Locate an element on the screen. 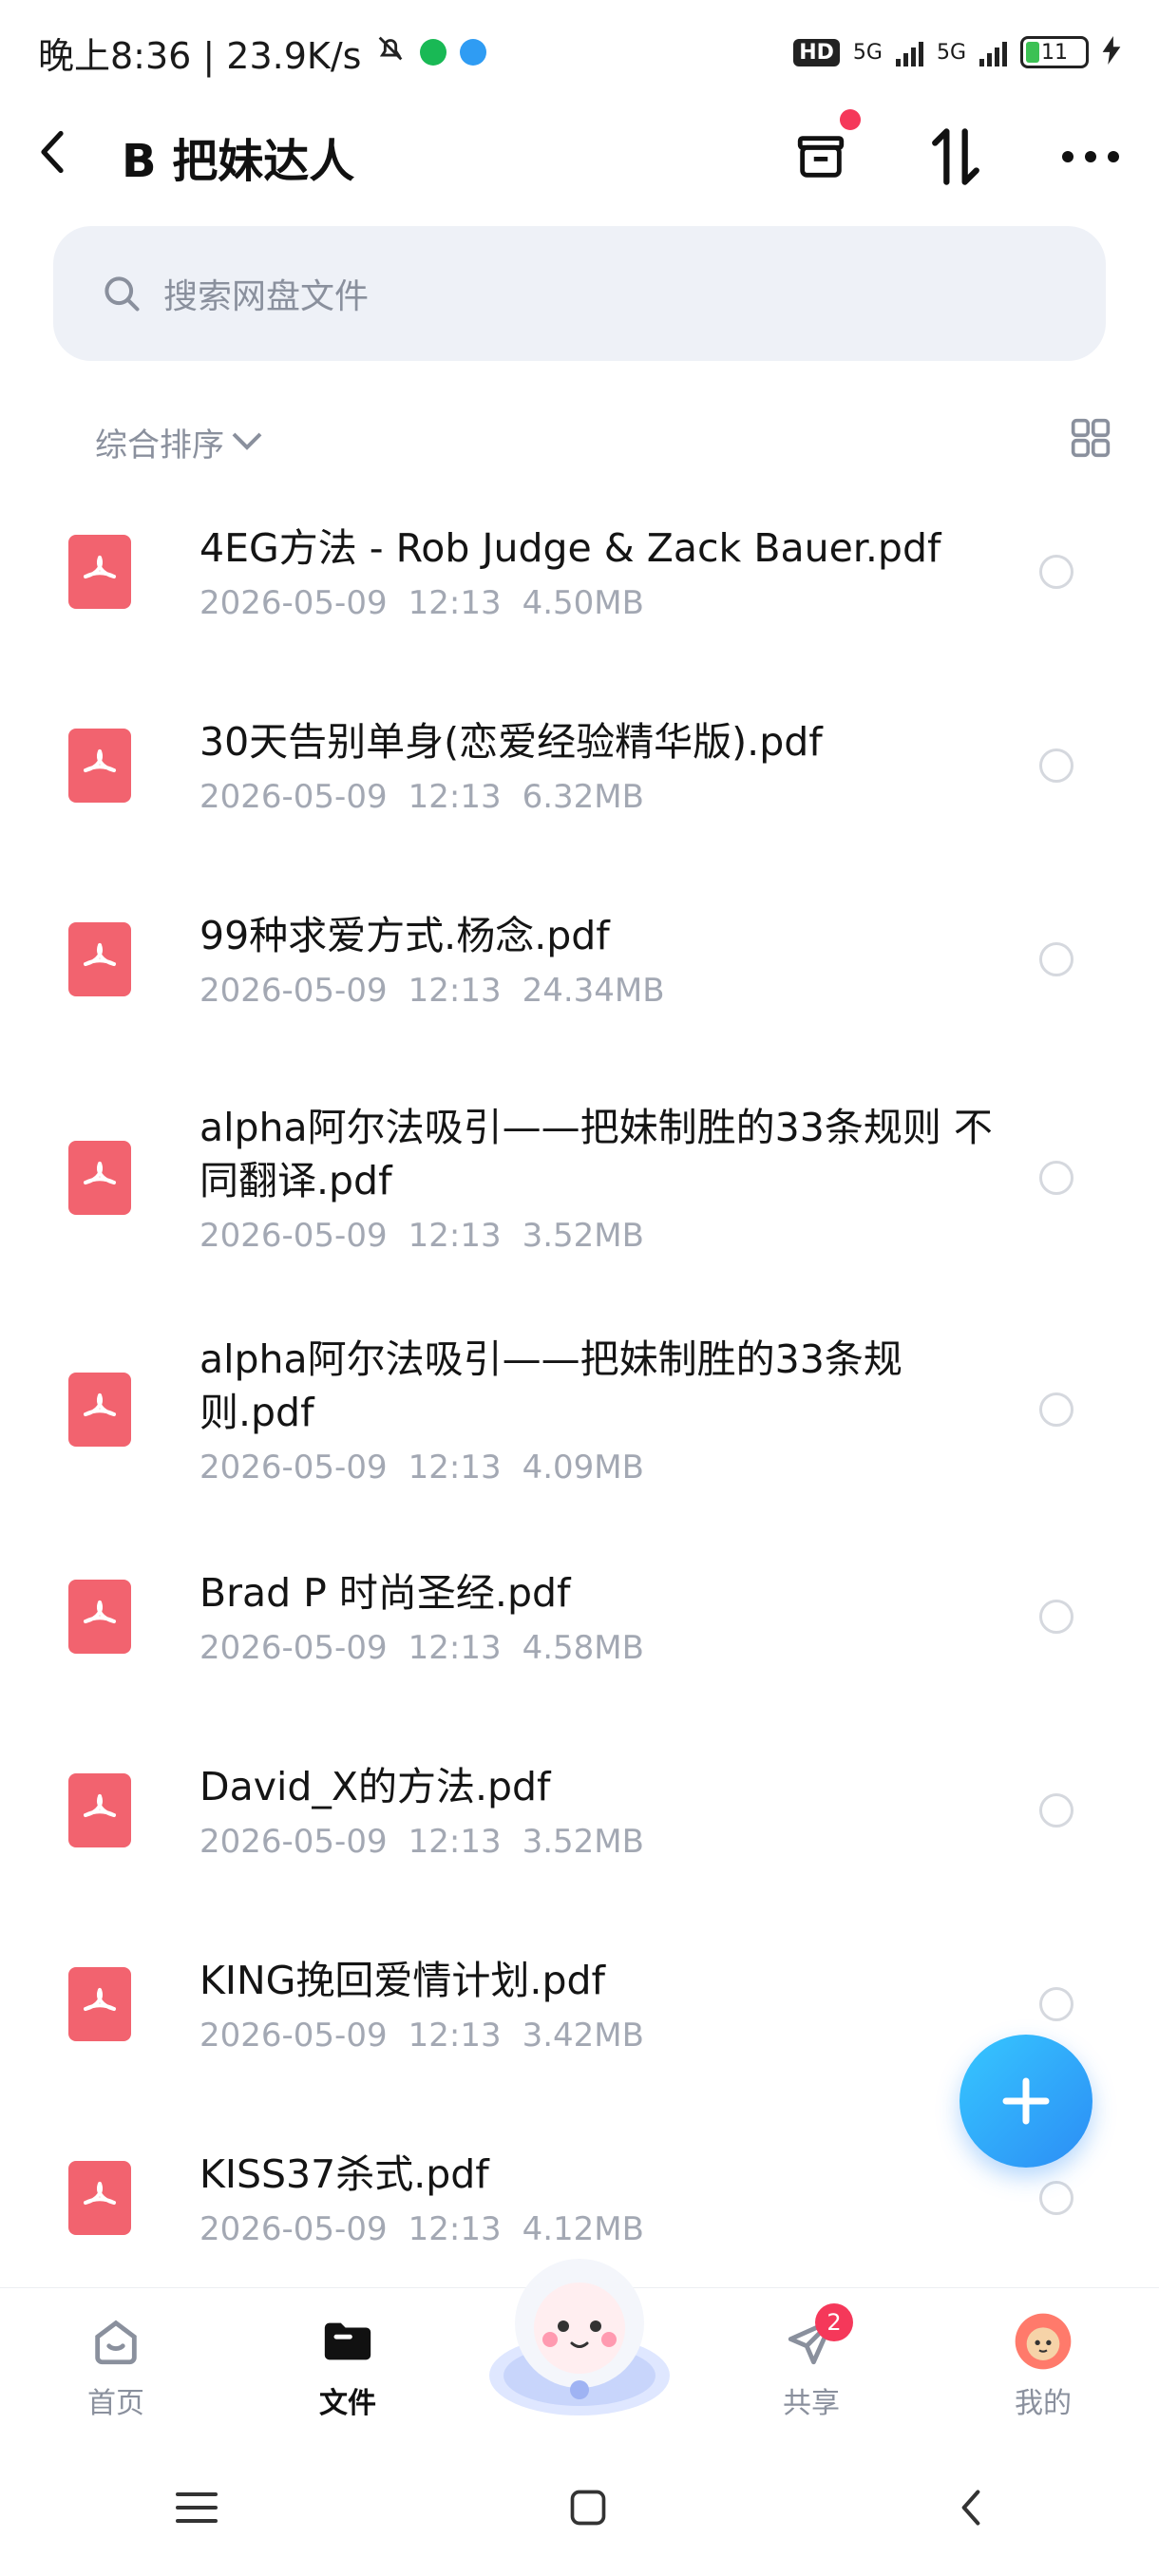 The image size is (1159, 2576). file-size: 6.32MB is located at coordinates (583, 797).